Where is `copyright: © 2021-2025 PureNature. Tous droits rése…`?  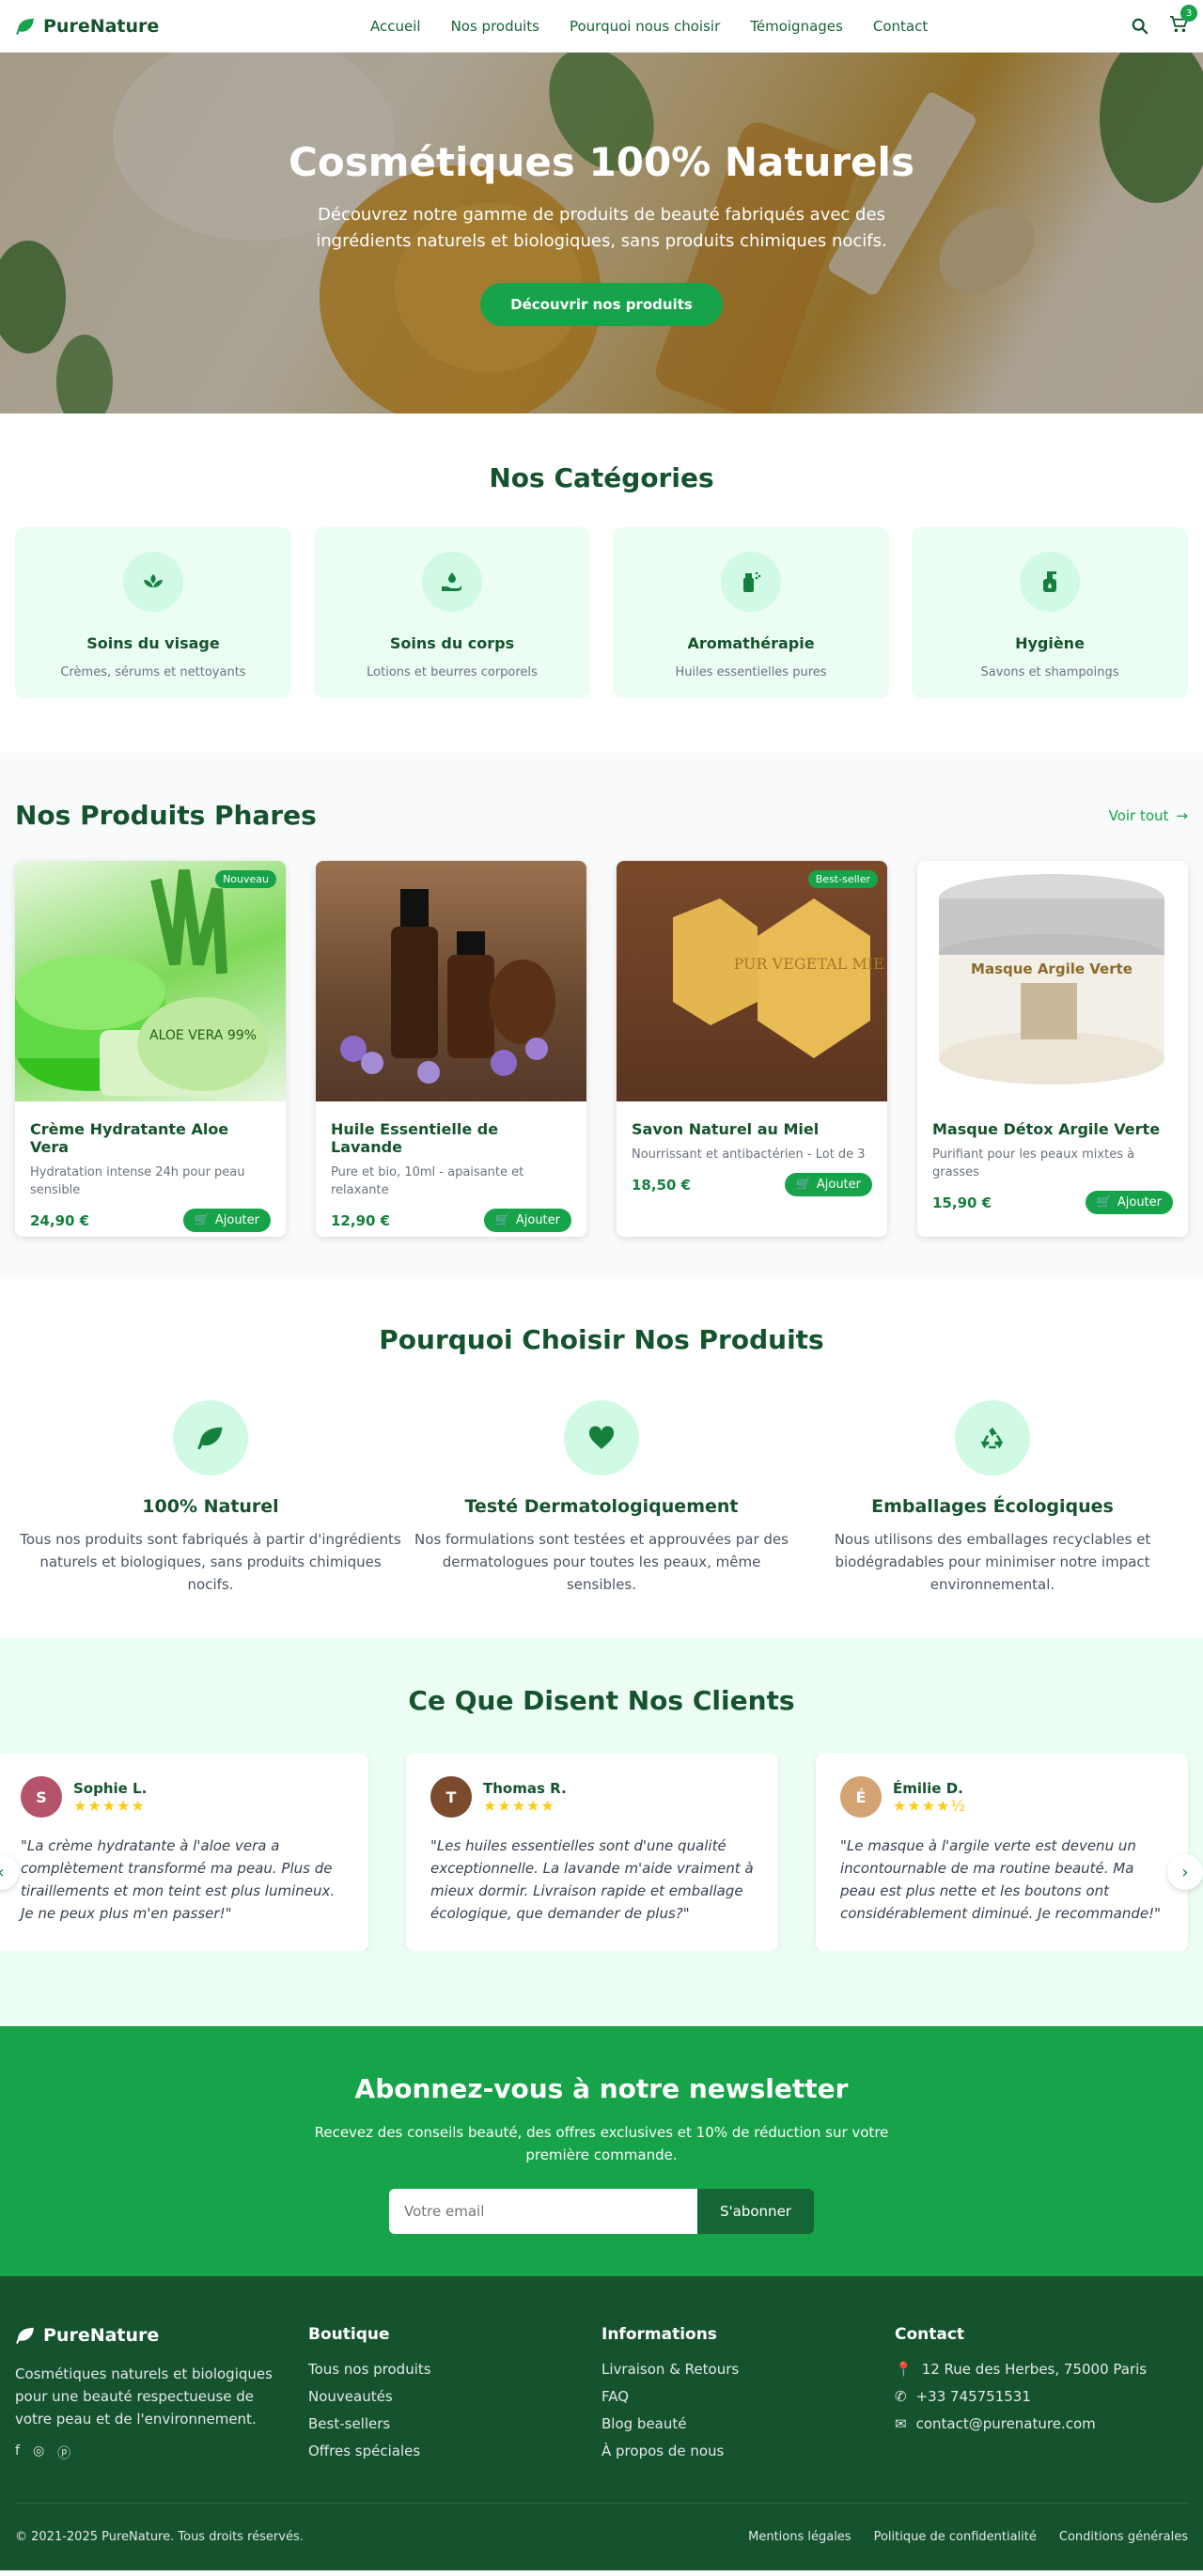 copyright: © 2021-2025 PureNature. Tous droits rése… is located at coordinates (159, 2537).